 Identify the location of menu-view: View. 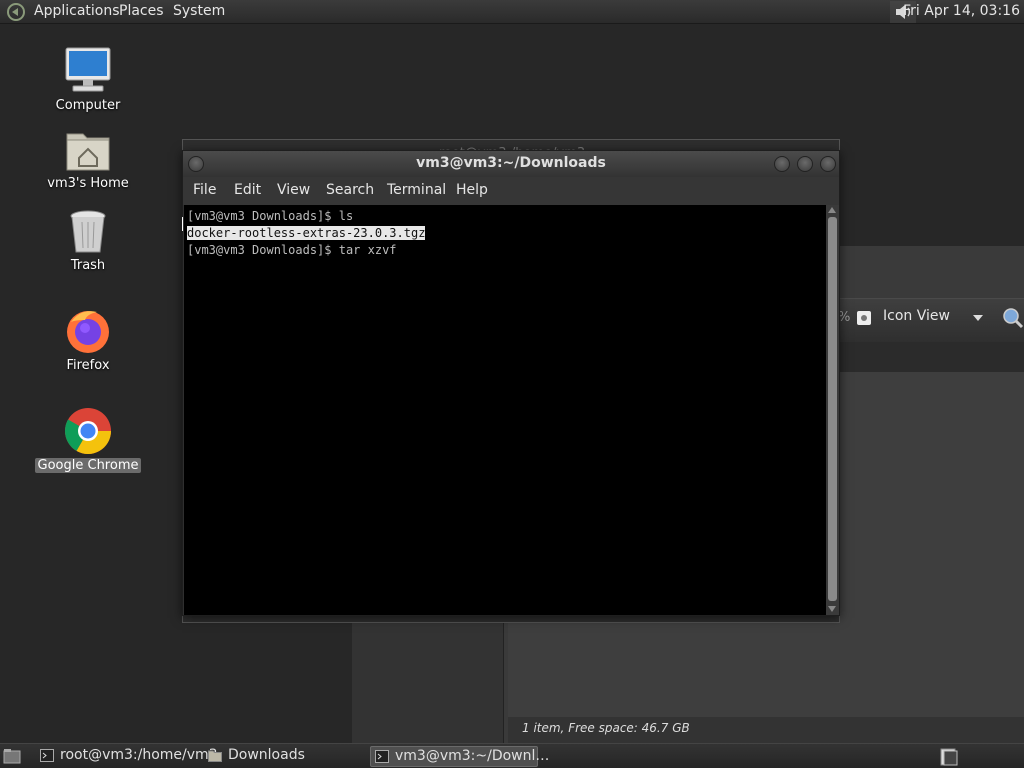
(293, 190).